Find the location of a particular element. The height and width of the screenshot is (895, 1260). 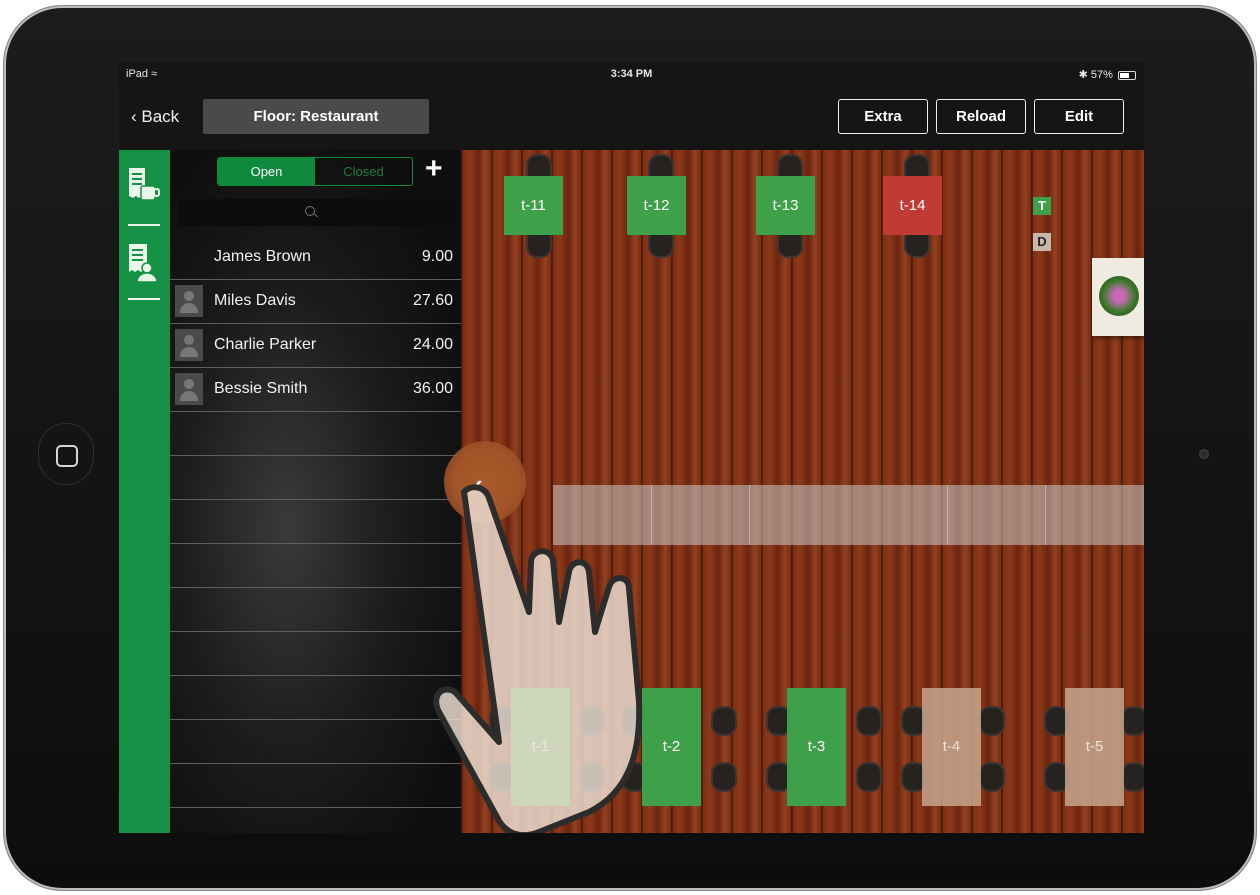

customer-amount: 9.00 is located at coordinates (437, 256).